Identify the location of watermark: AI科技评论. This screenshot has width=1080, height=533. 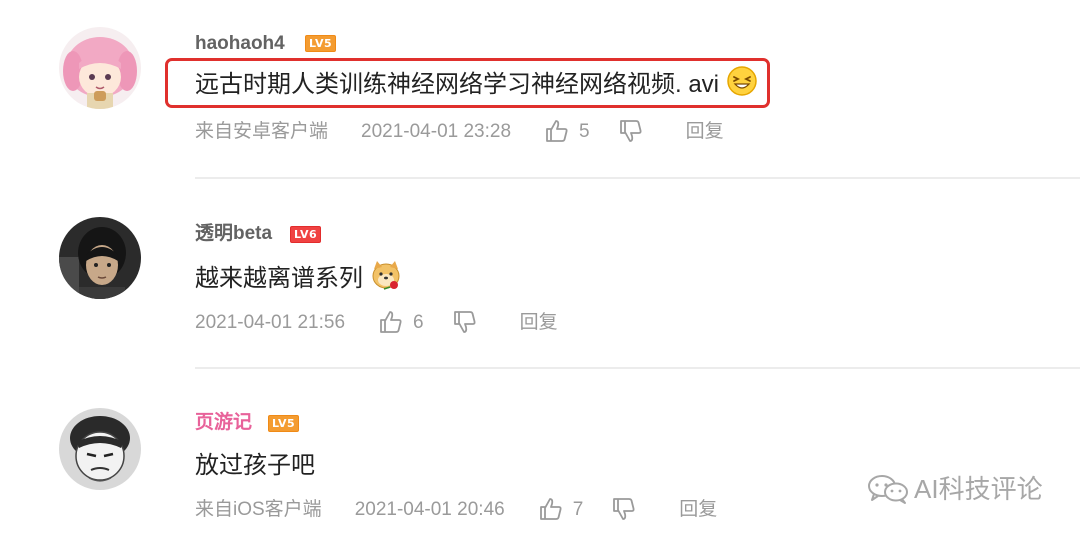
(954, 489).